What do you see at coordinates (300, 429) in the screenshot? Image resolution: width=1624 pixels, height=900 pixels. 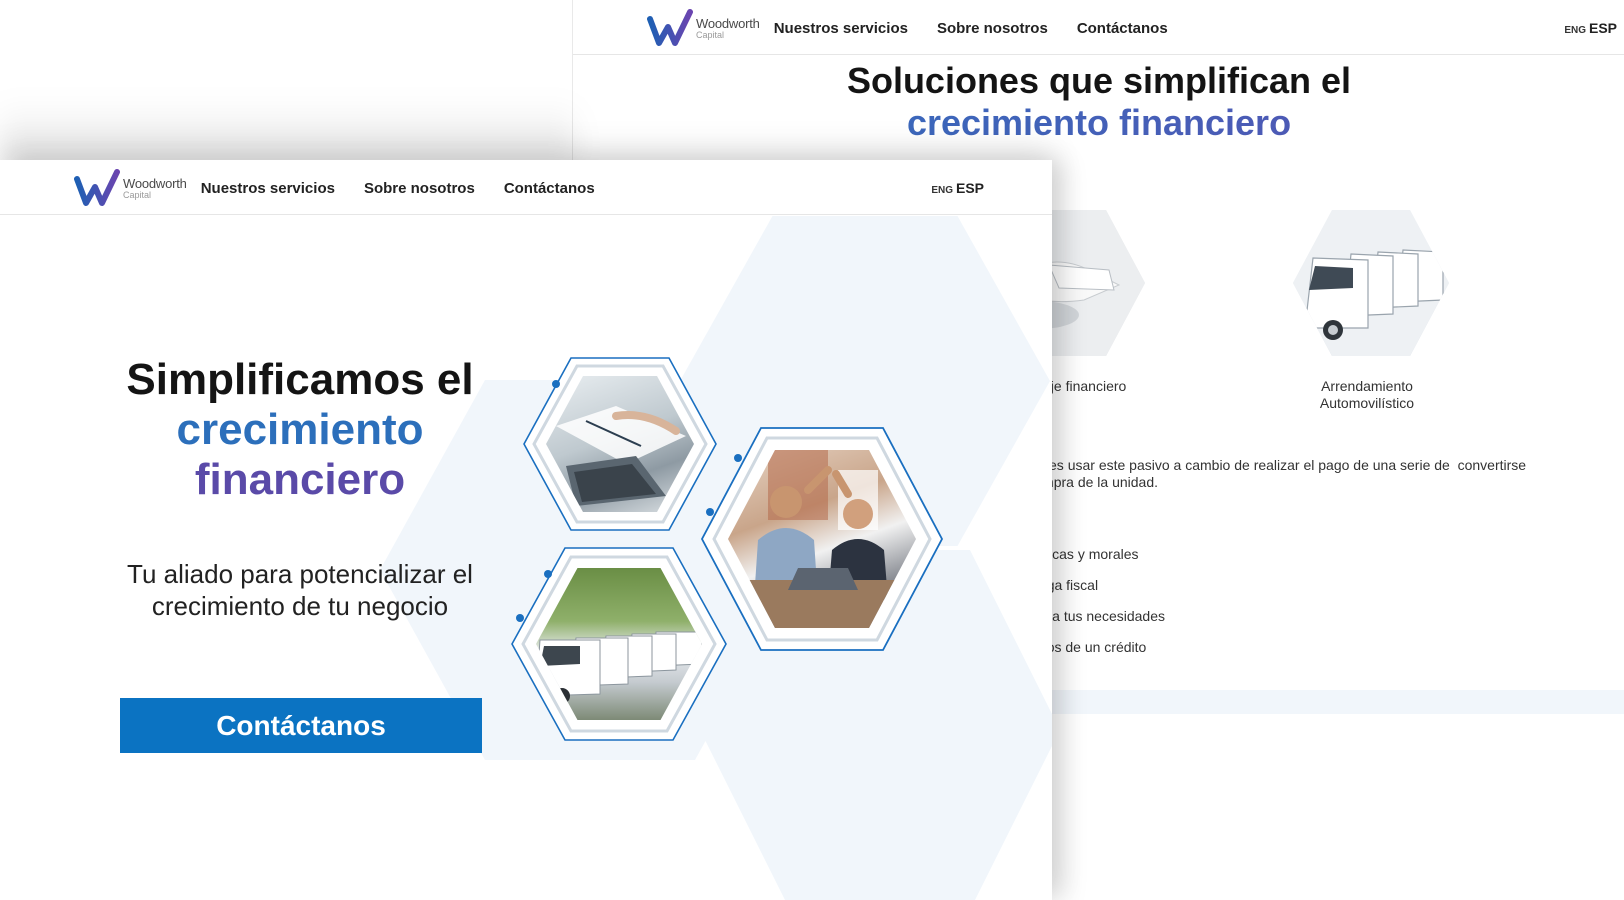 I see `hero-title-accent-blue: crecimiento` at bounding box center [300, 429].